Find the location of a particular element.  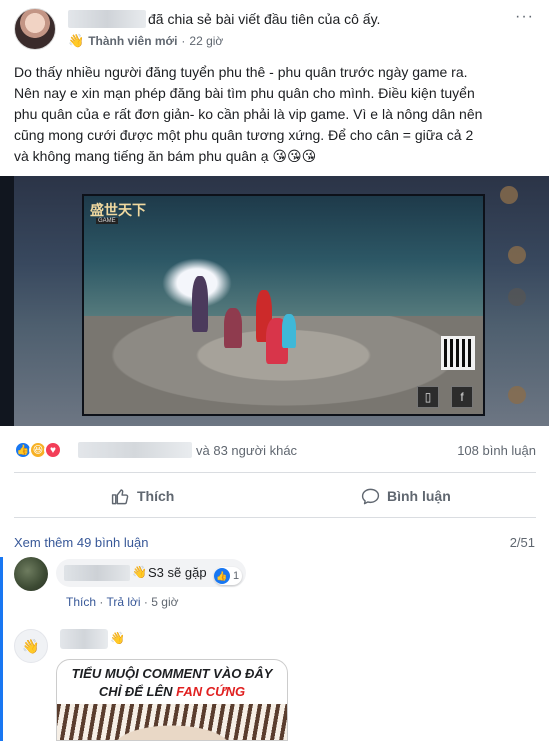

commenter-avatar is located at coordinates (31, 574).